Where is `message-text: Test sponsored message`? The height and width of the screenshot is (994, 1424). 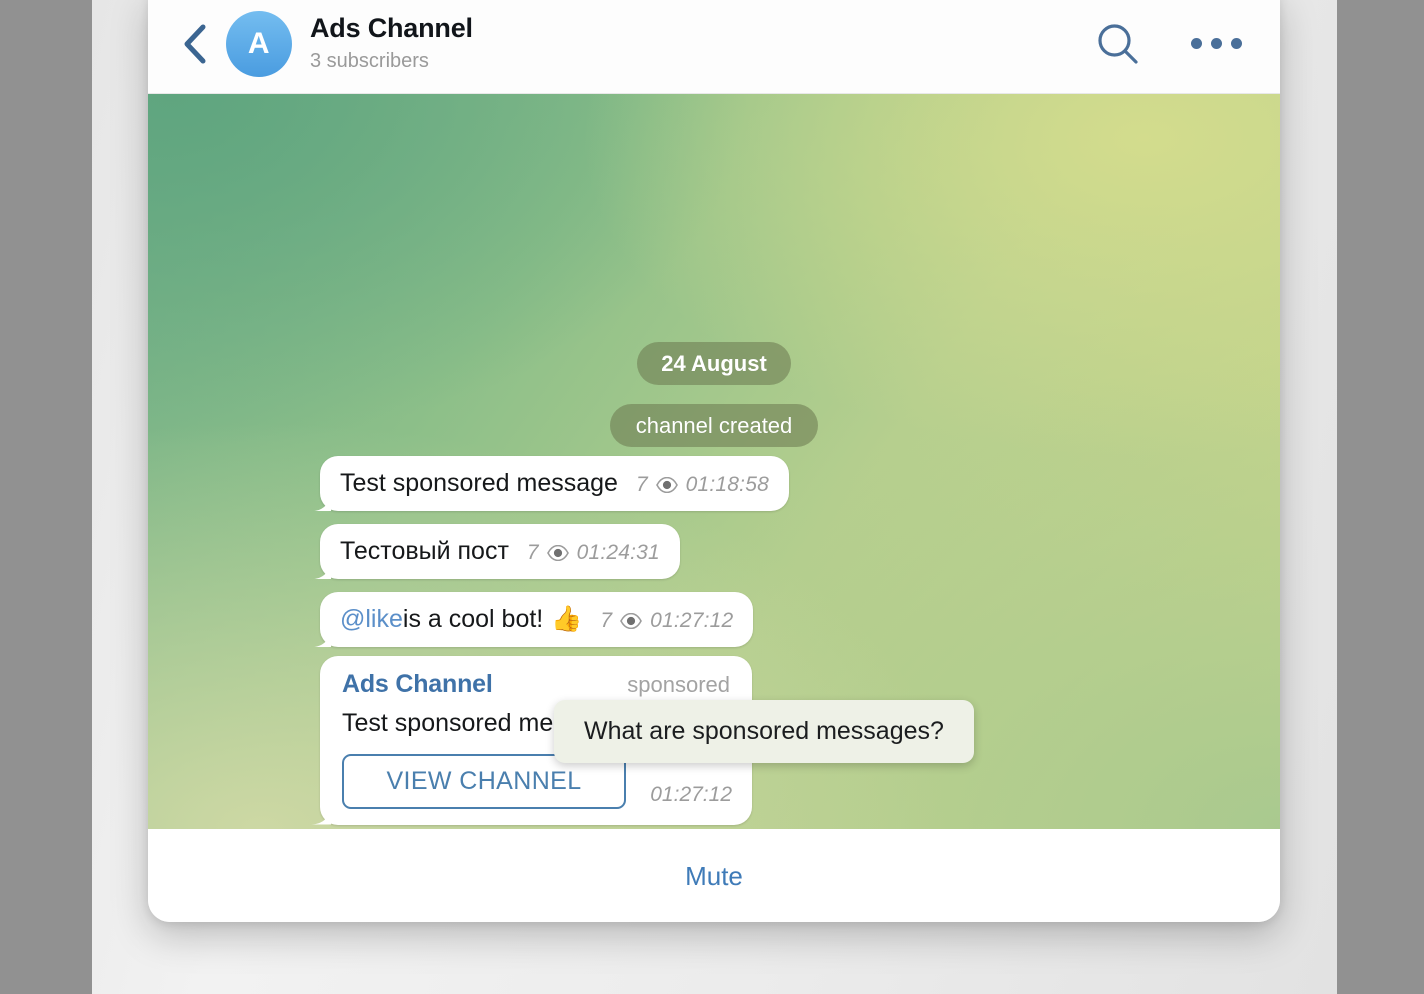
message-text: Test sponsored message is located at coordinates (479, 483).